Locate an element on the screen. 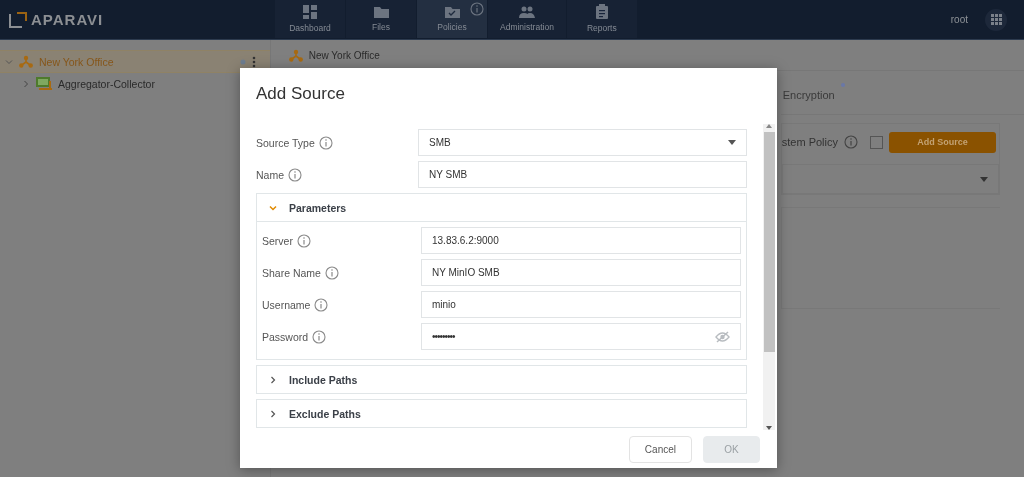  tree-item: Aggregator-Collector is located at coordinates (84, 83).